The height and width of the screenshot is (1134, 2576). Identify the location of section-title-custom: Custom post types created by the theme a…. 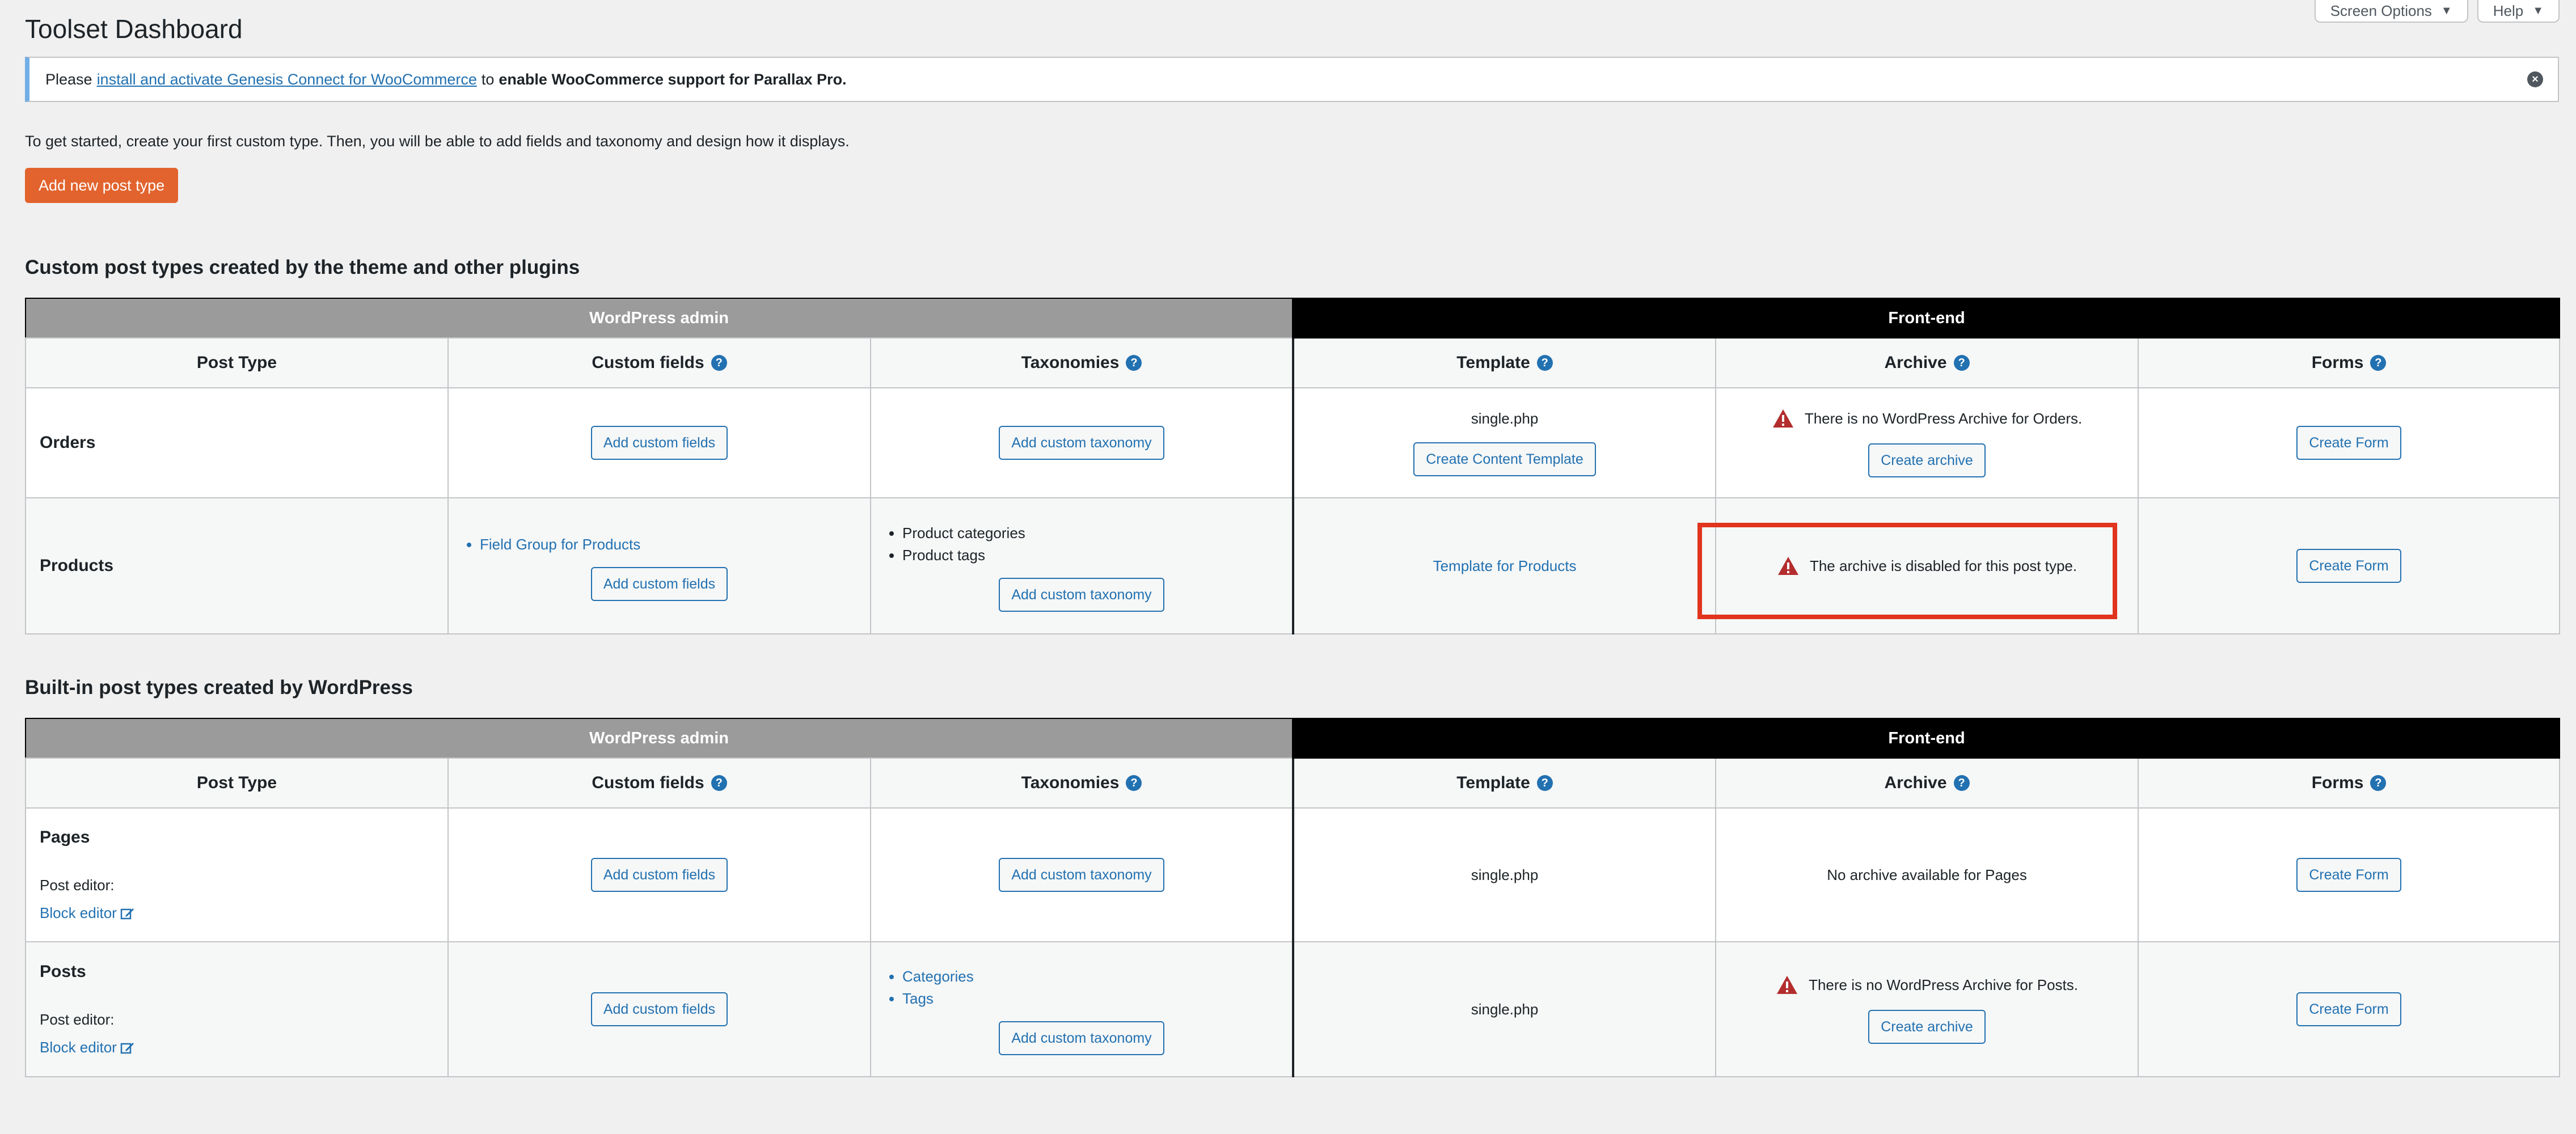
(302, 267).